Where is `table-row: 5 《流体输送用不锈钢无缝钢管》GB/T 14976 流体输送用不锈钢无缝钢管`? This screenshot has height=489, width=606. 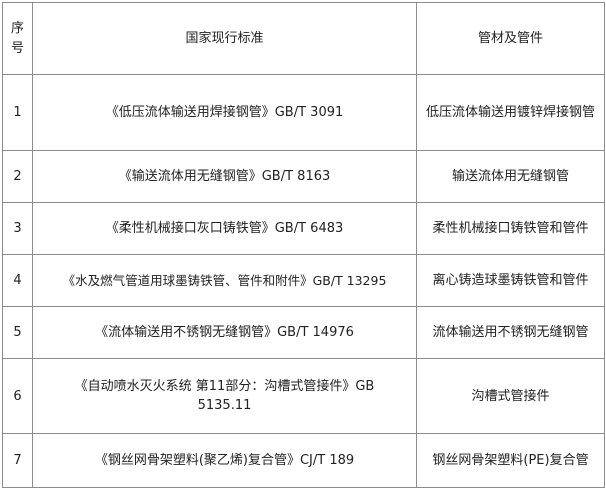 table-row: 5 《流体输送用不锈钢无缝钢管》GB/T 14976 流体输送用不锈钢无缝钢管 is located at coordinates (303, 332).